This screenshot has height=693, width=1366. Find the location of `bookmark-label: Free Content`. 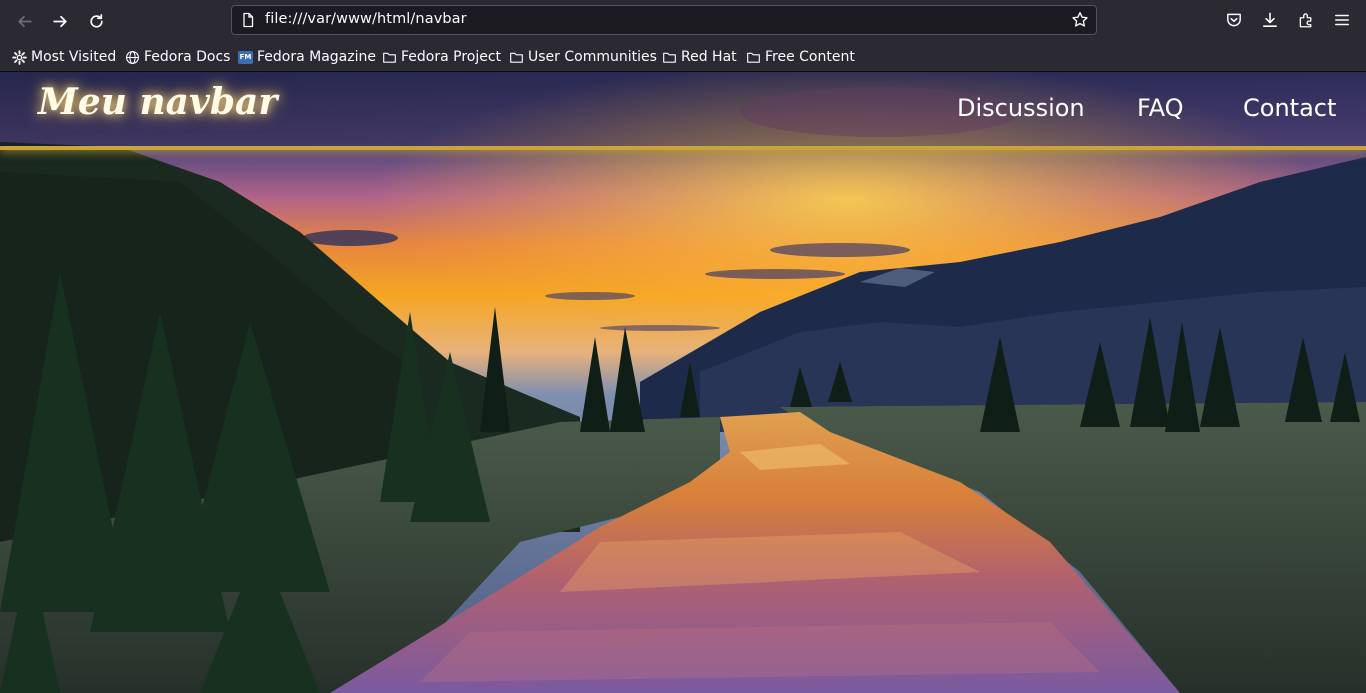

bookmark-label: Free Content is located at coordinates (810, 57).